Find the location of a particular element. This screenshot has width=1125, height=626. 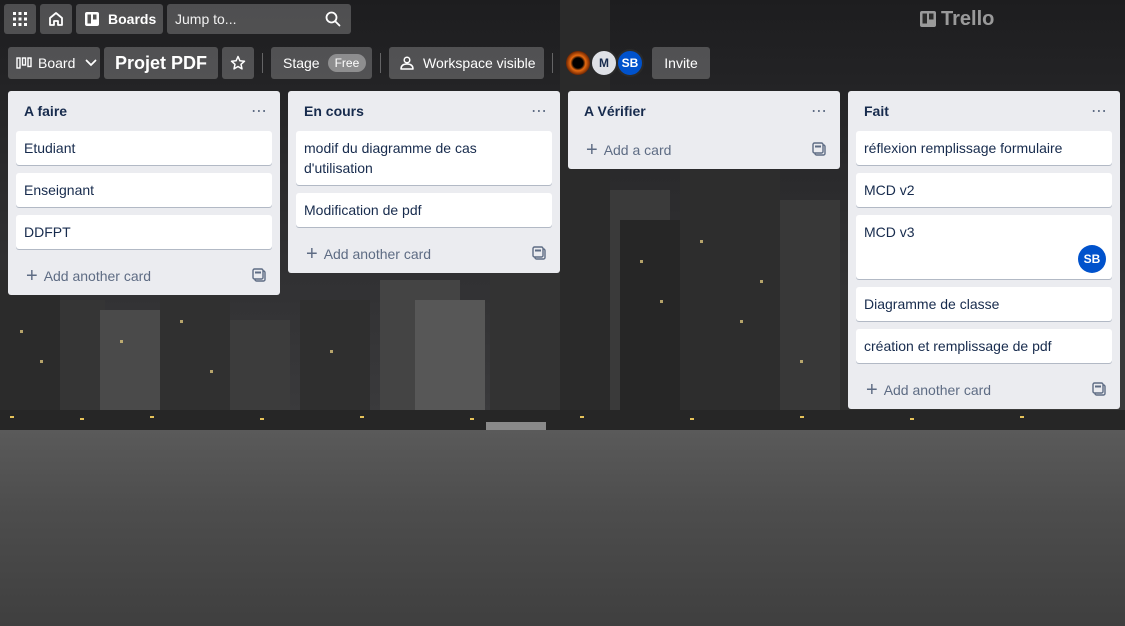

people-icon is located at coordinates (407, 63).